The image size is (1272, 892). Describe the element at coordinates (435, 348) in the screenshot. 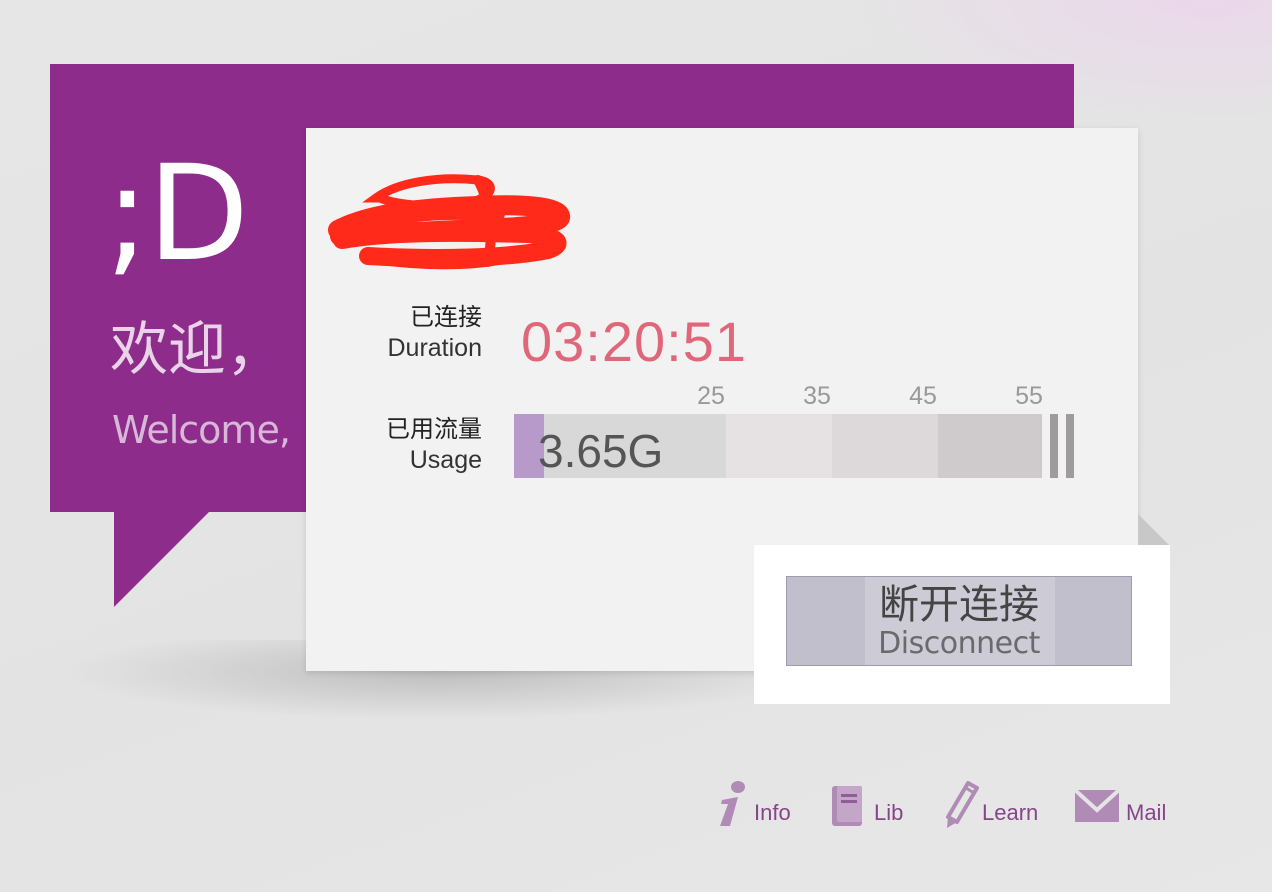

I see `duration-label-en: Duration` at that location.